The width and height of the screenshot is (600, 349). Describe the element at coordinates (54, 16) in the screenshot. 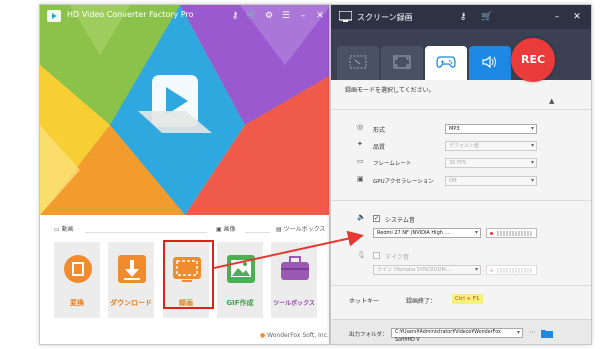

I see `app-logo-icon` at that location.